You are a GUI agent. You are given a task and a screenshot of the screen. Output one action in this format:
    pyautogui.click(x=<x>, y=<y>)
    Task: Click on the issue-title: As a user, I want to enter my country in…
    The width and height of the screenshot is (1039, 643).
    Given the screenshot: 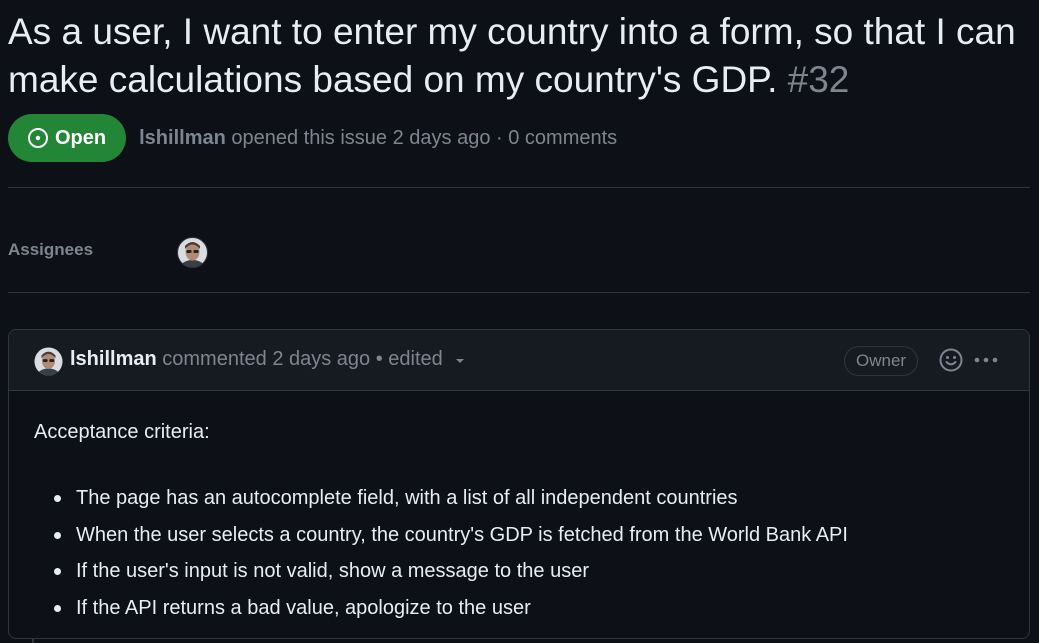 What is the action you would take?
    pyautogui.click(x=518, y=56)
    